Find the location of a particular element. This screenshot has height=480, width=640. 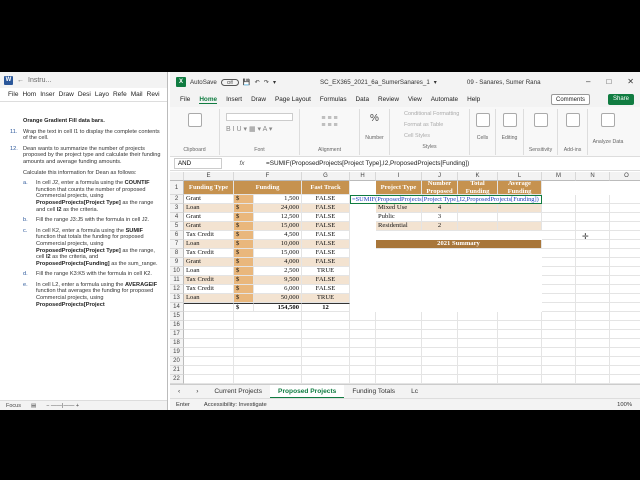

table-cell-funding: 2,500 is located at coordinates (278, 271).